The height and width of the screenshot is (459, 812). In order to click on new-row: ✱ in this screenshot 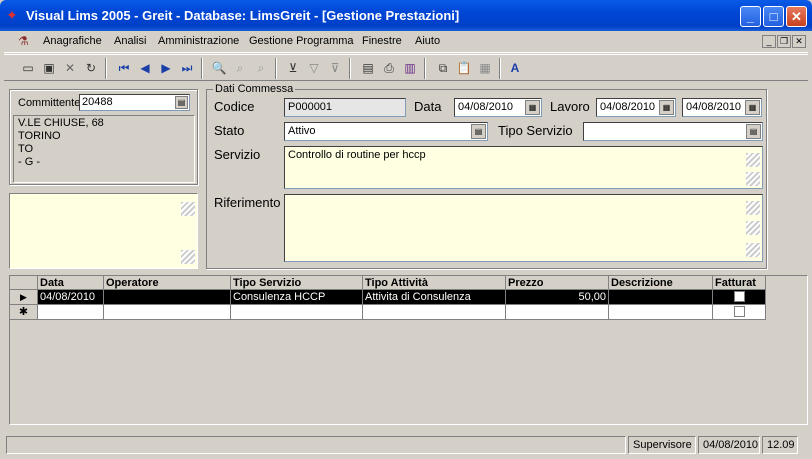, I will do `click(388, 312)`.